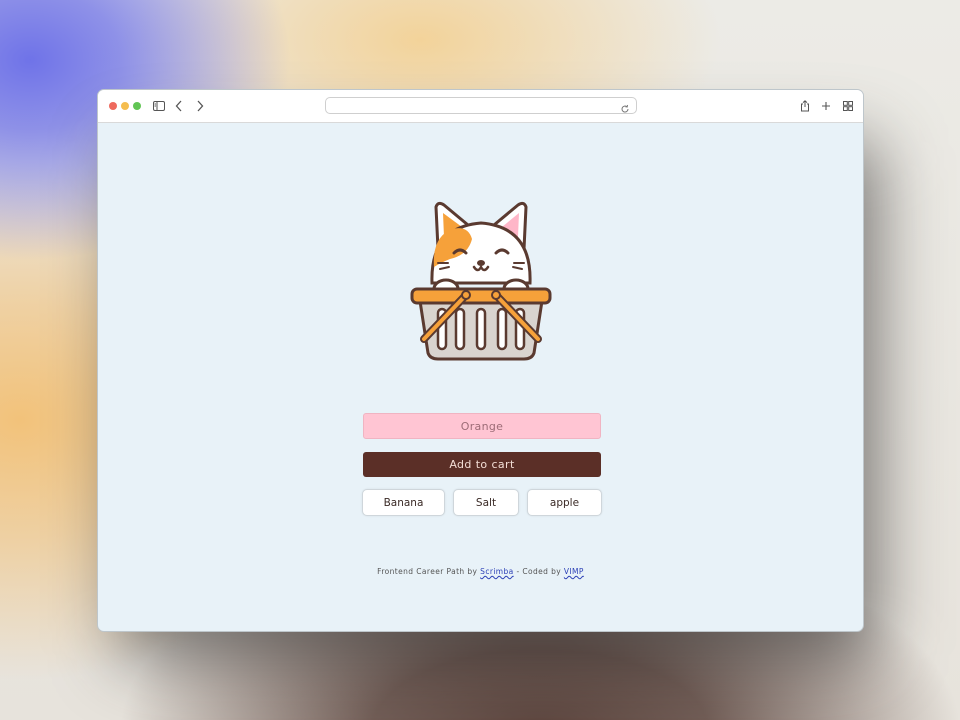 This screenshot has height=720, width=960. I want to click on close-window-button, so click(113, 106).